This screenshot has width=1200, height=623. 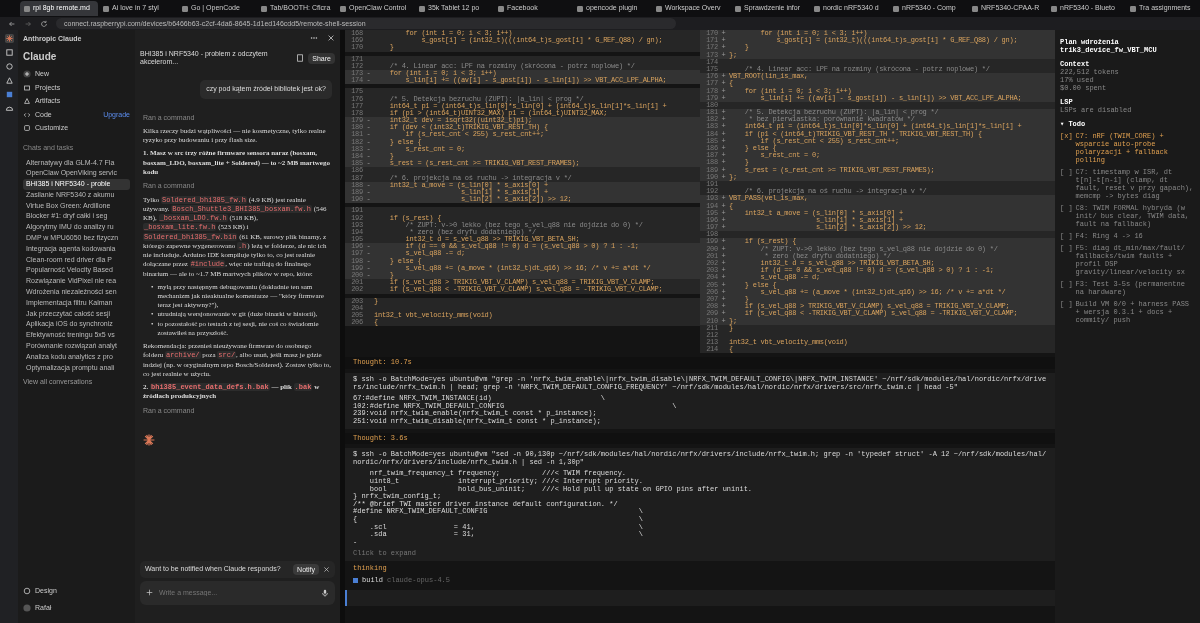 What do you see at coordinates (300, 58) in the screenshot?
I see `document-icon` at bounding box center [300, 58].